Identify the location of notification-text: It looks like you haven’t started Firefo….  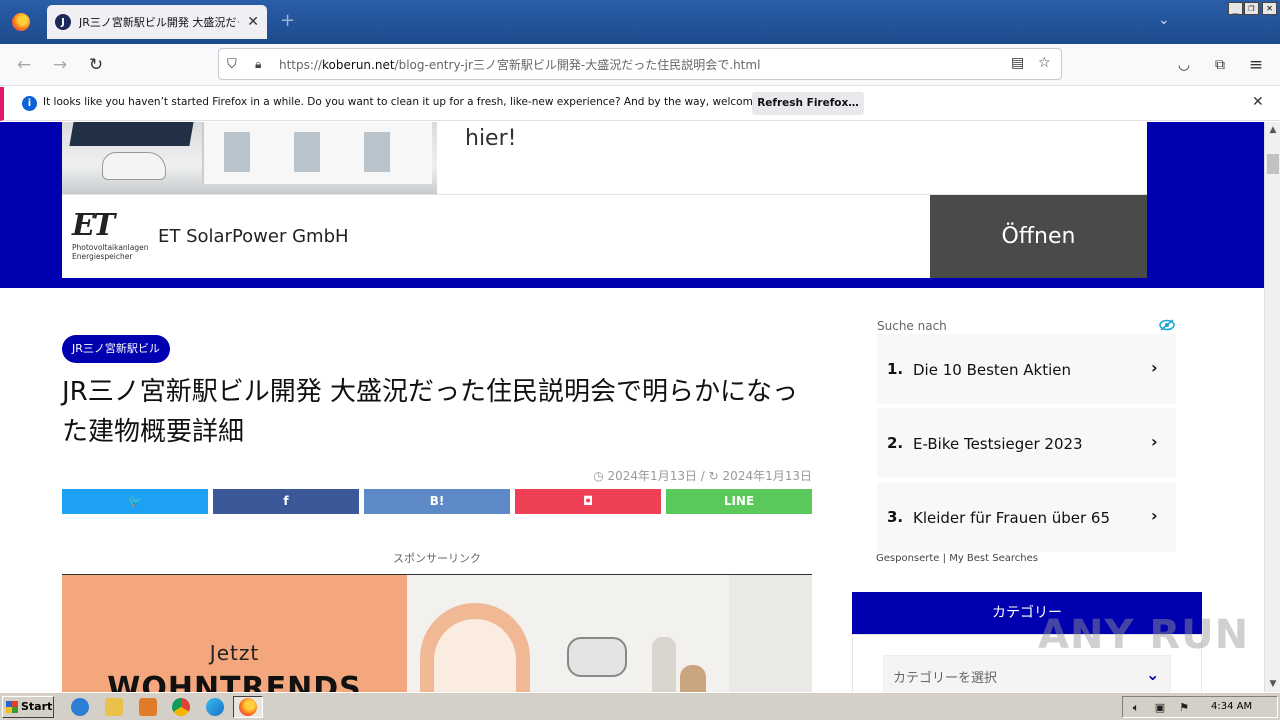
(417, 102).